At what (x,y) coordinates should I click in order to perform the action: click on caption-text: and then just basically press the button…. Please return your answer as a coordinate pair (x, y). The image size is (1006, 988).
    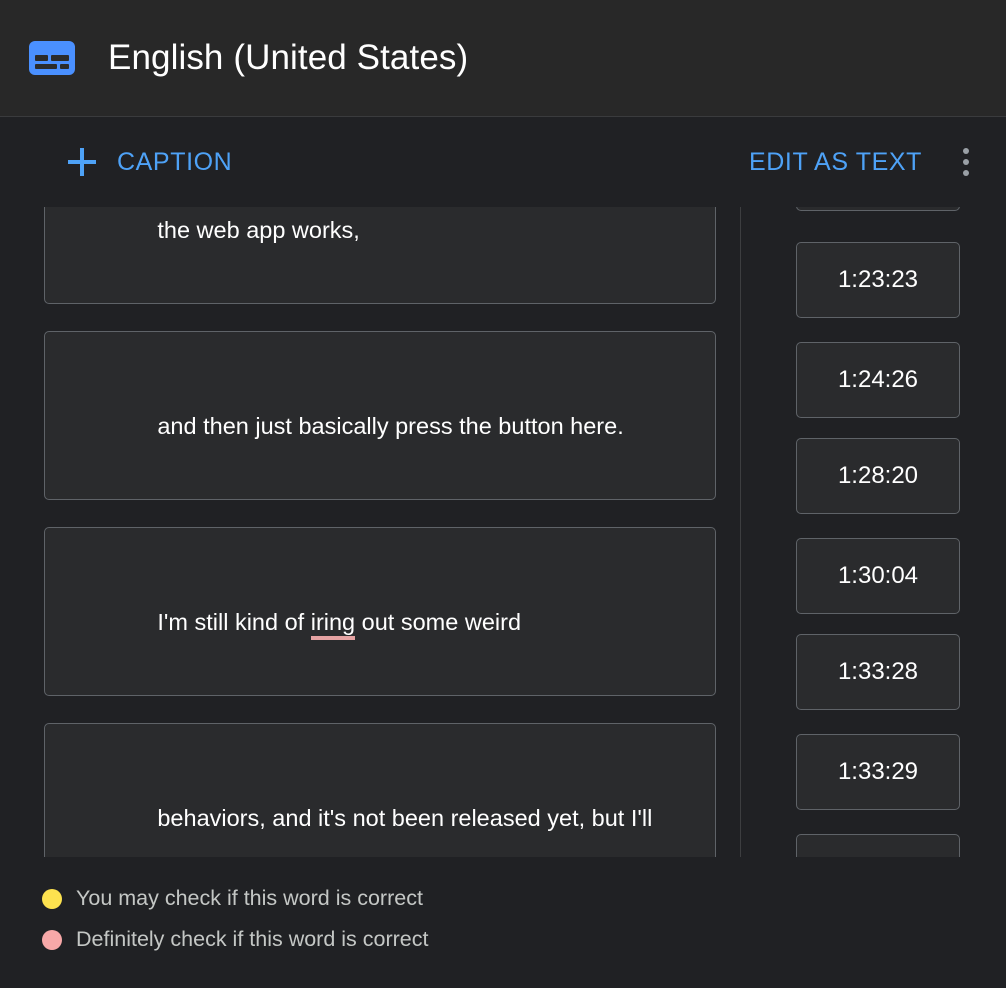
    Looking at the image, I should click on (390, 426).